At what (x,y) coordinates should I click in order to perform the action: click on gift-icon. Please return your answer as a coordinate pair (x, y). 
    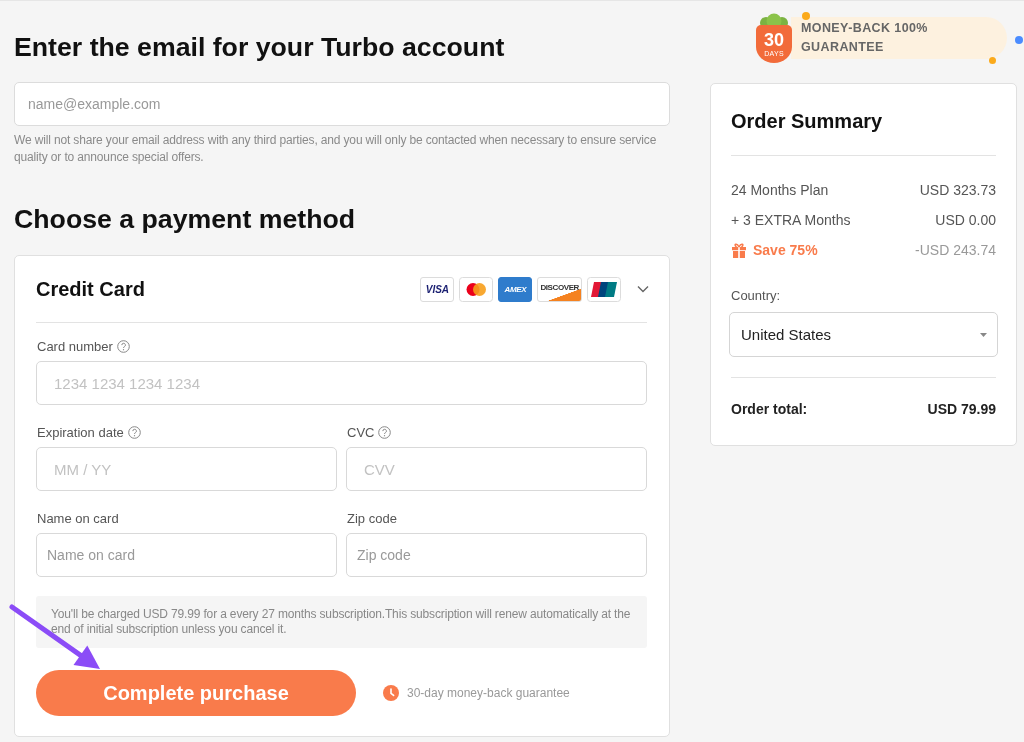
    Looking at the image, I should click on (739, 250).